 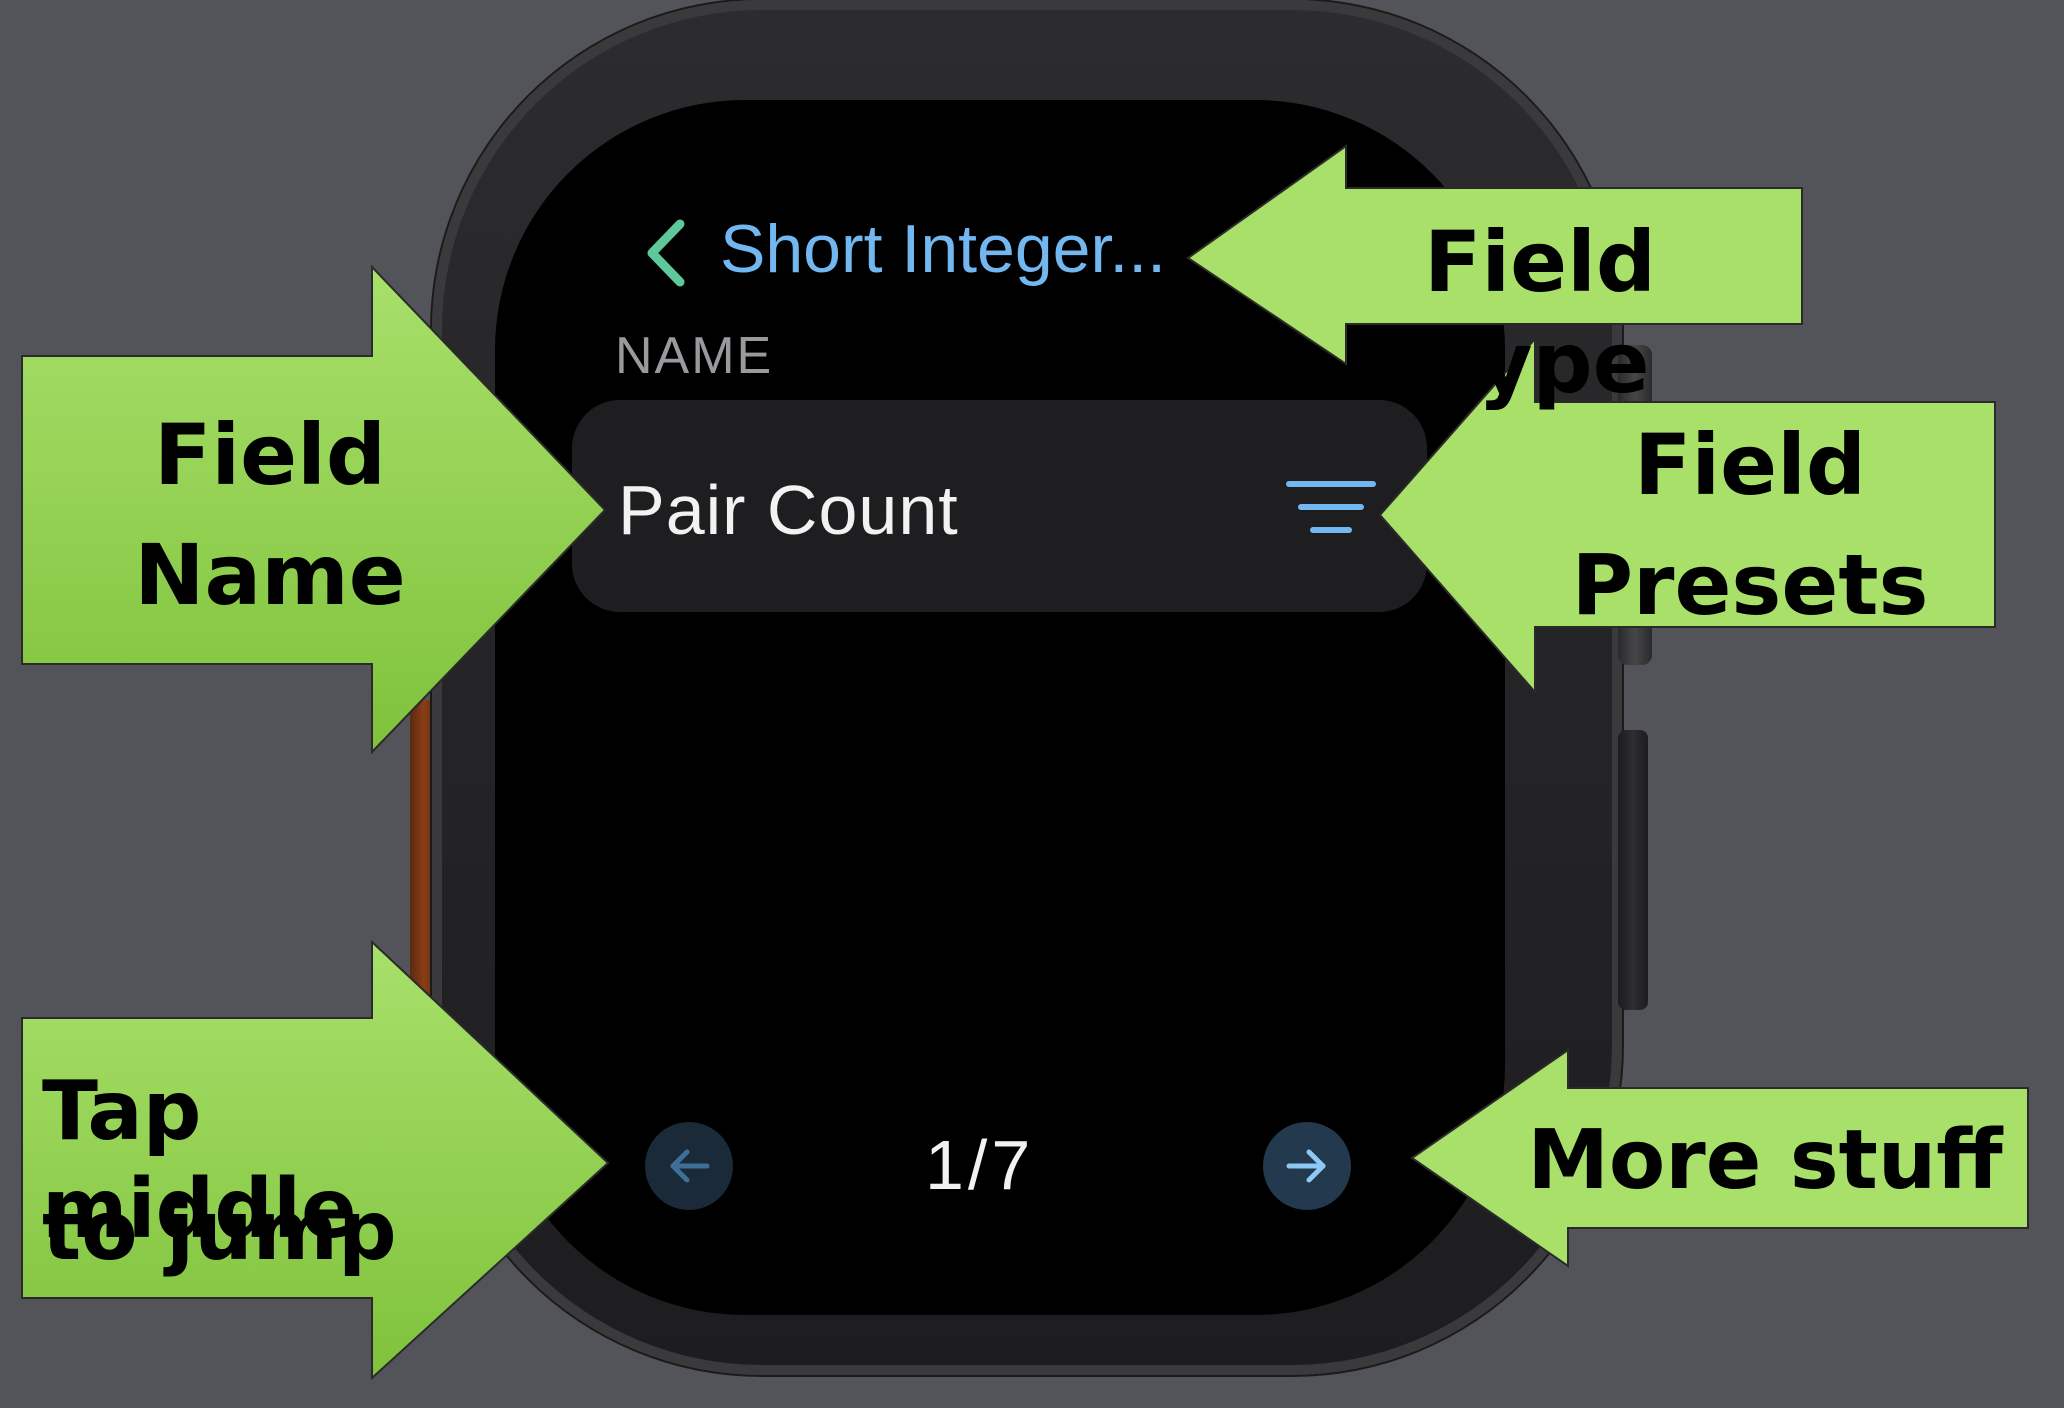 What do you see at coordinates (1750, 465) in the screenshot?
I see `callout-field-presets-line1: Field` at bounding box center [1750, 465].